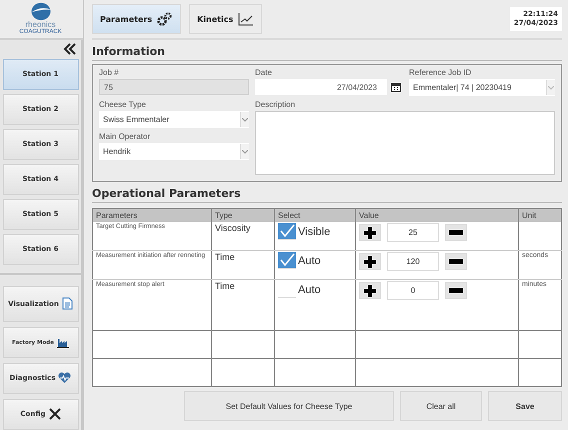 This screenshot has height=430, width=568. Describe the element at coordinates (67, 303) in the screenshot. I see `document-icon` at that location.